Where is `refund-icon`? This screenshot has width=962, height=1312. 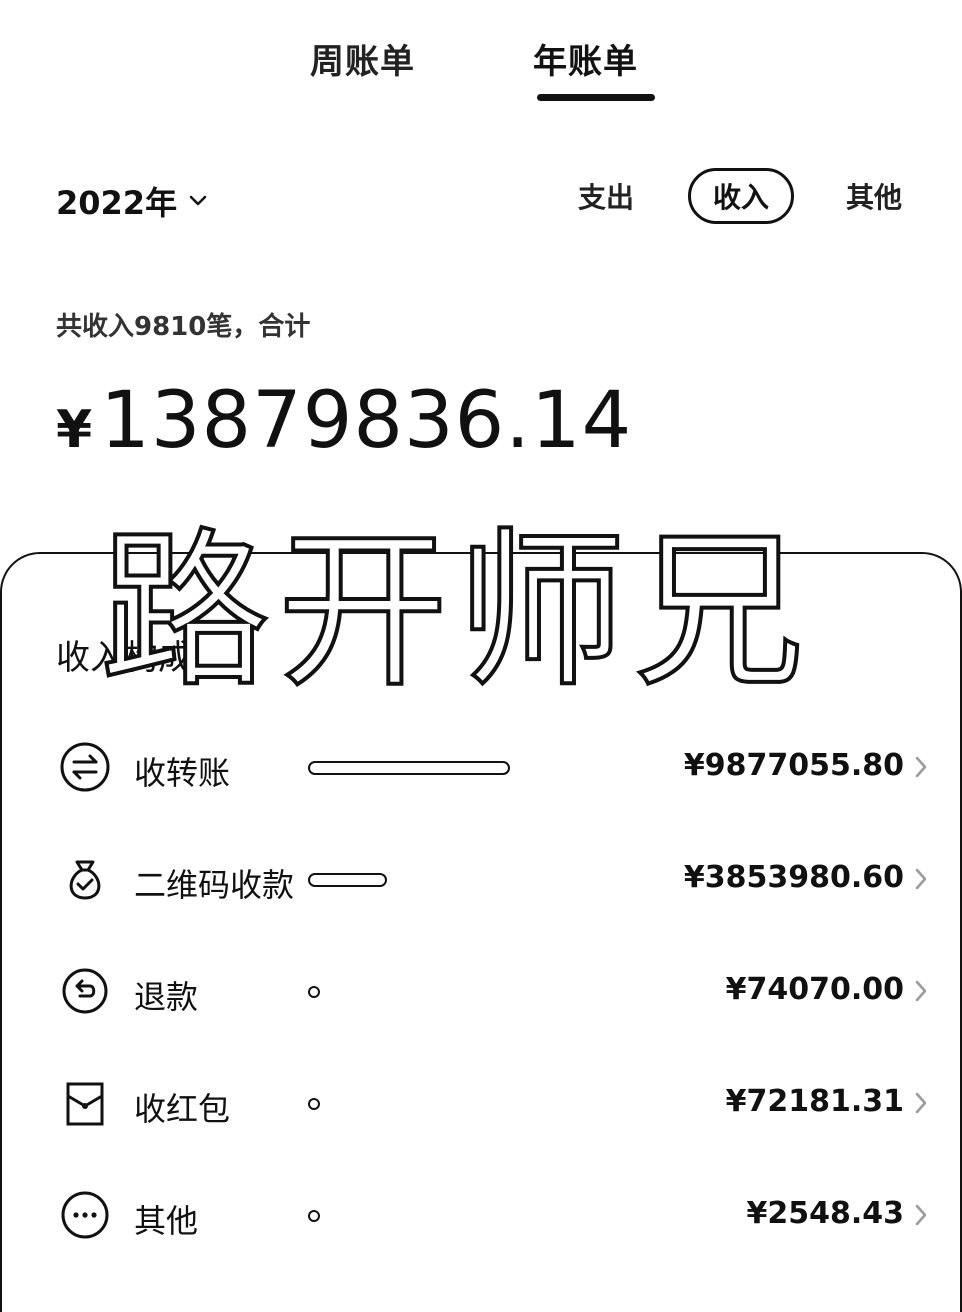
refund-icon is located at coordinates (85, 991).